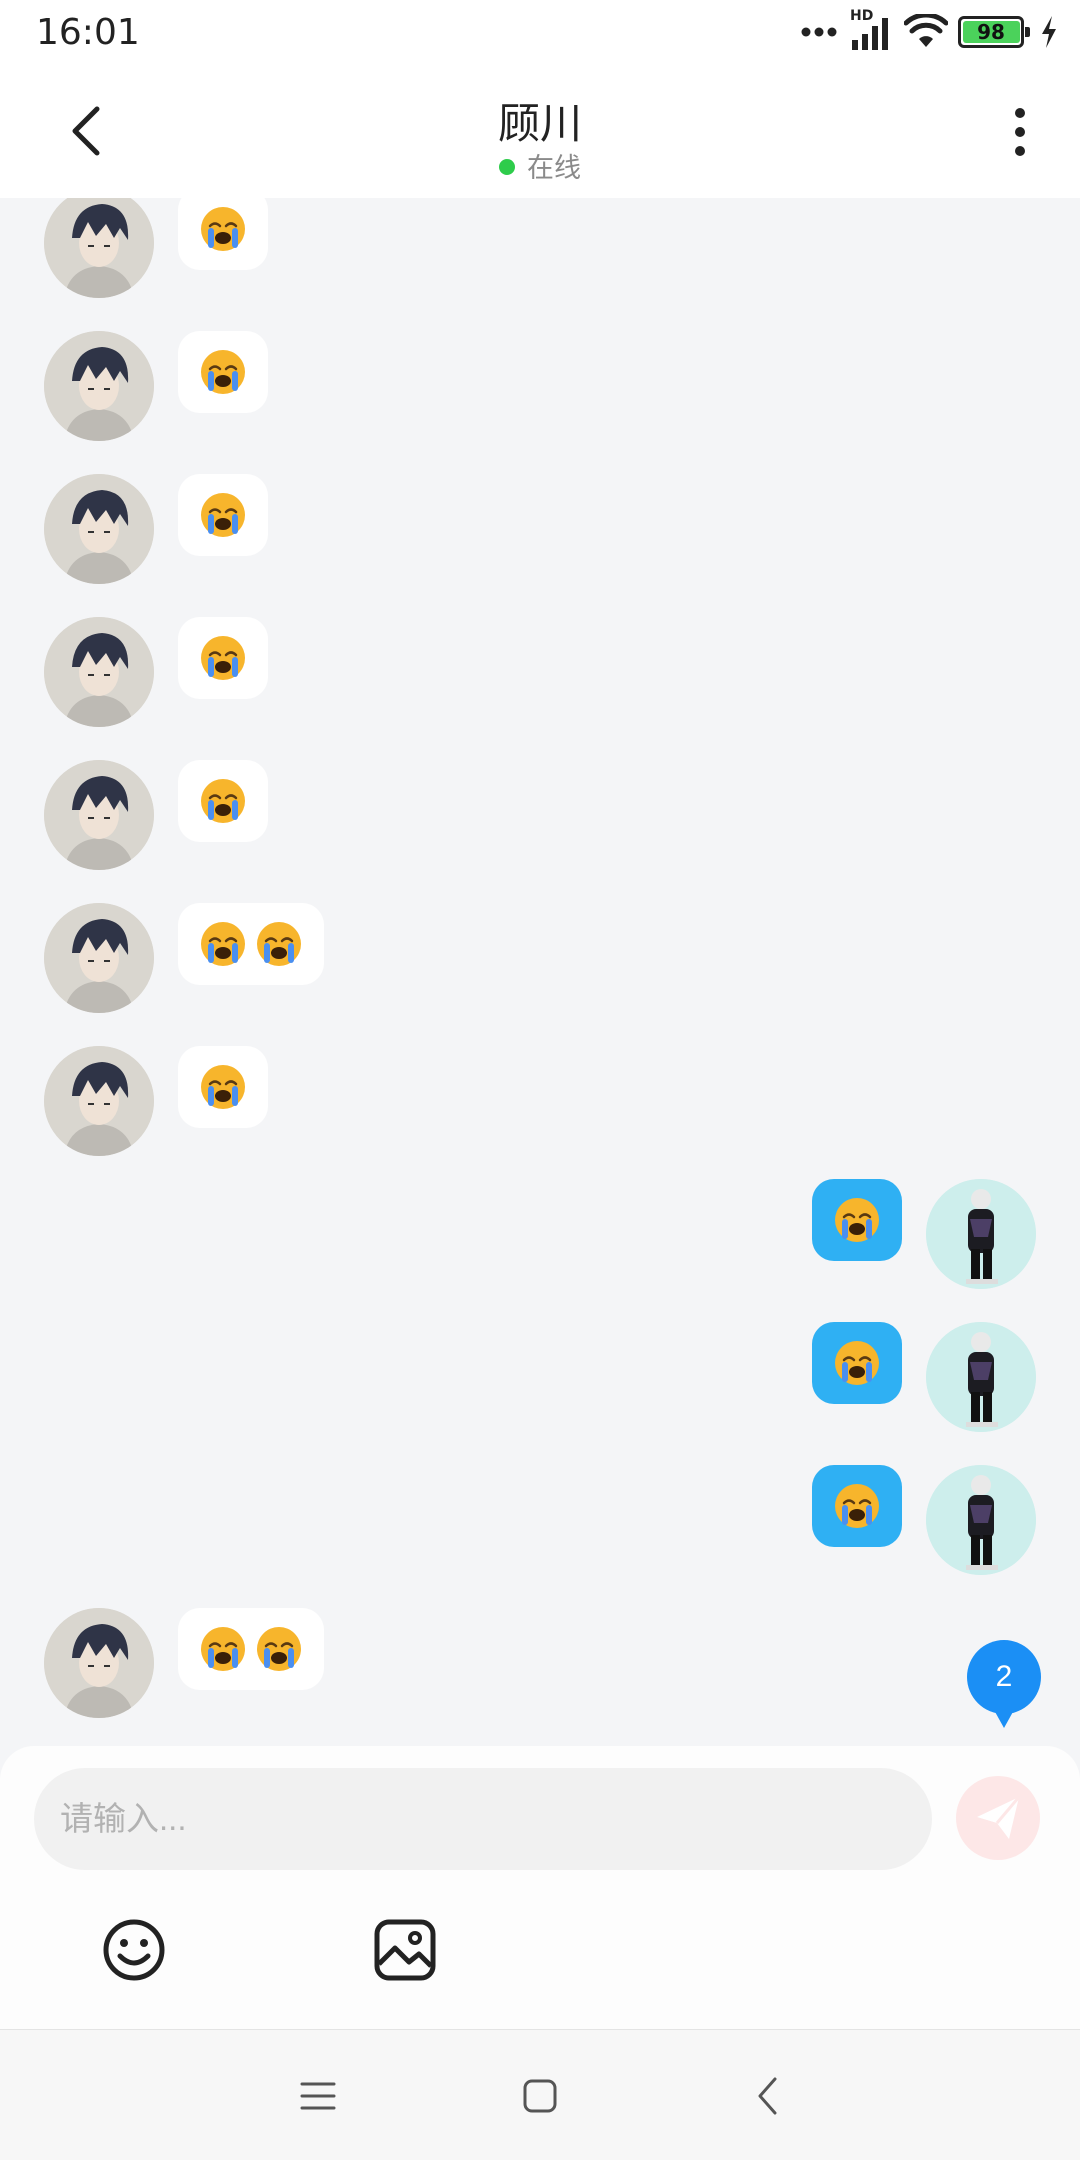  What do you see at coordinates (1049, 32) in the screenshot?
I see `charging-bolt-icon` at bounding box center [1049, 32].